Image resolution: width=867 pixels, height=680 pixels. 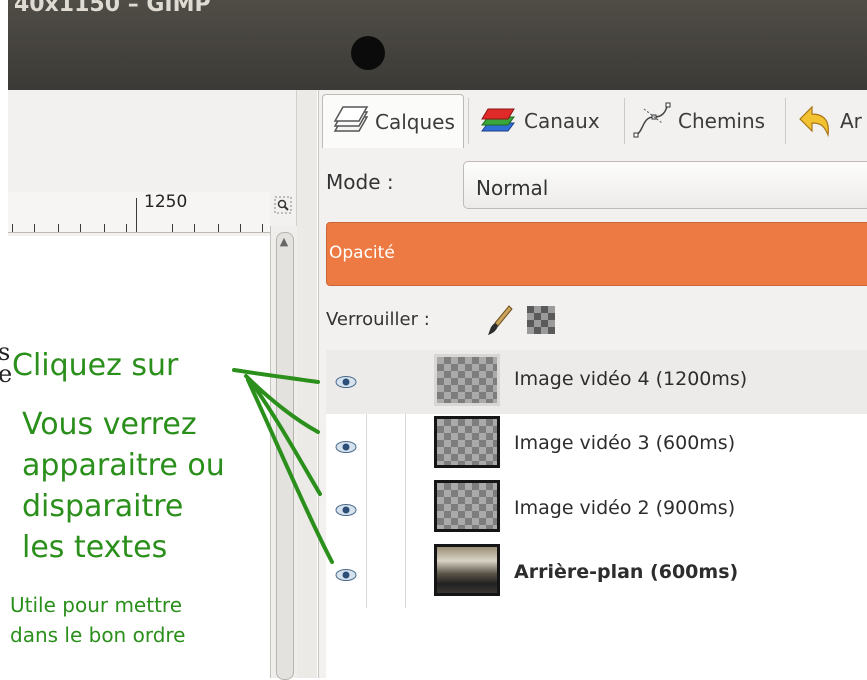 I want to click on window-title: 40x1150 – GIMP, so click(x=112, y=8).